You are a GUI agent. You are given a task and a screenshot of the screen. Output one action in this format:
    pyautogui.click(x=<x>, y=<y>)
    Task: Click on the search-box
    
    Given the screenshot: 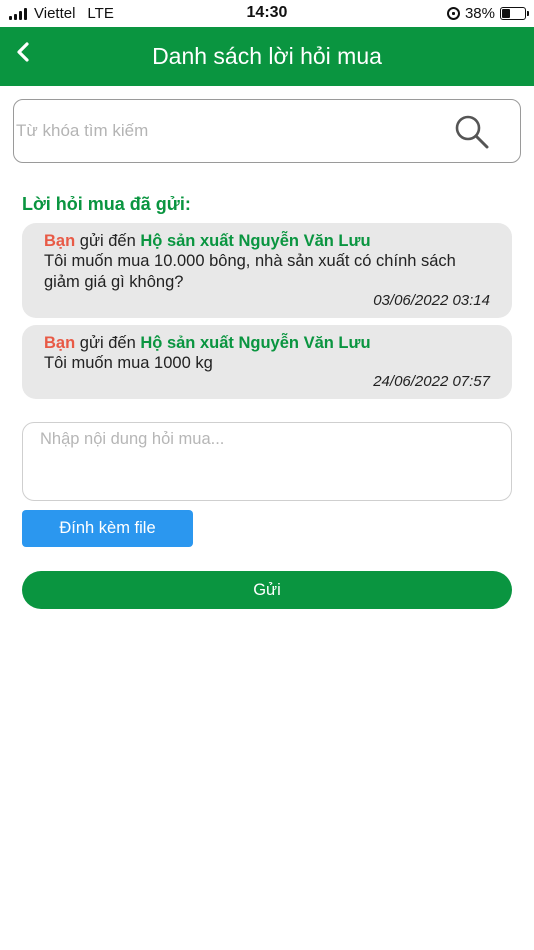 What is the action you would take?
    pyautogui.click(x=267, y=131)
    